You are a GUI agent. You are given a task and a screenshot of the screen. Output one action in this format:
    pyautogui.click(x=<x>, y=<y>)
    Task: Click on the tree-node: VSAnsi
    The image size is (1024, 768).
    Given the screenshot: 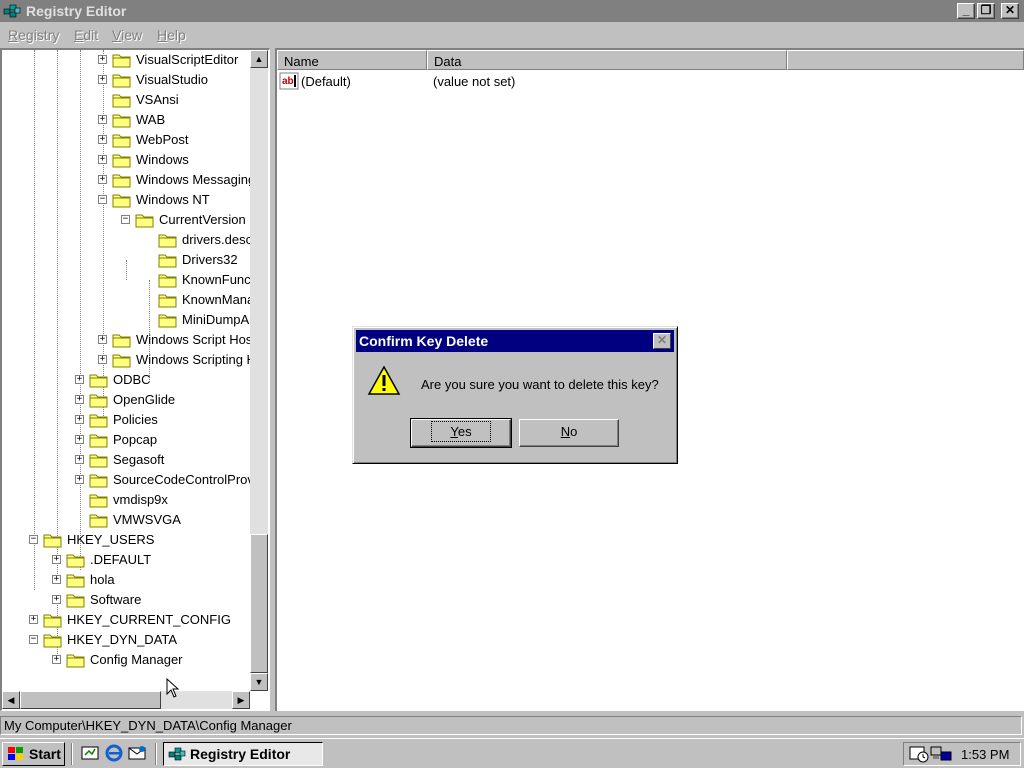 What is the action you would take?
    pyautogui.click(x=126, y=100)
    